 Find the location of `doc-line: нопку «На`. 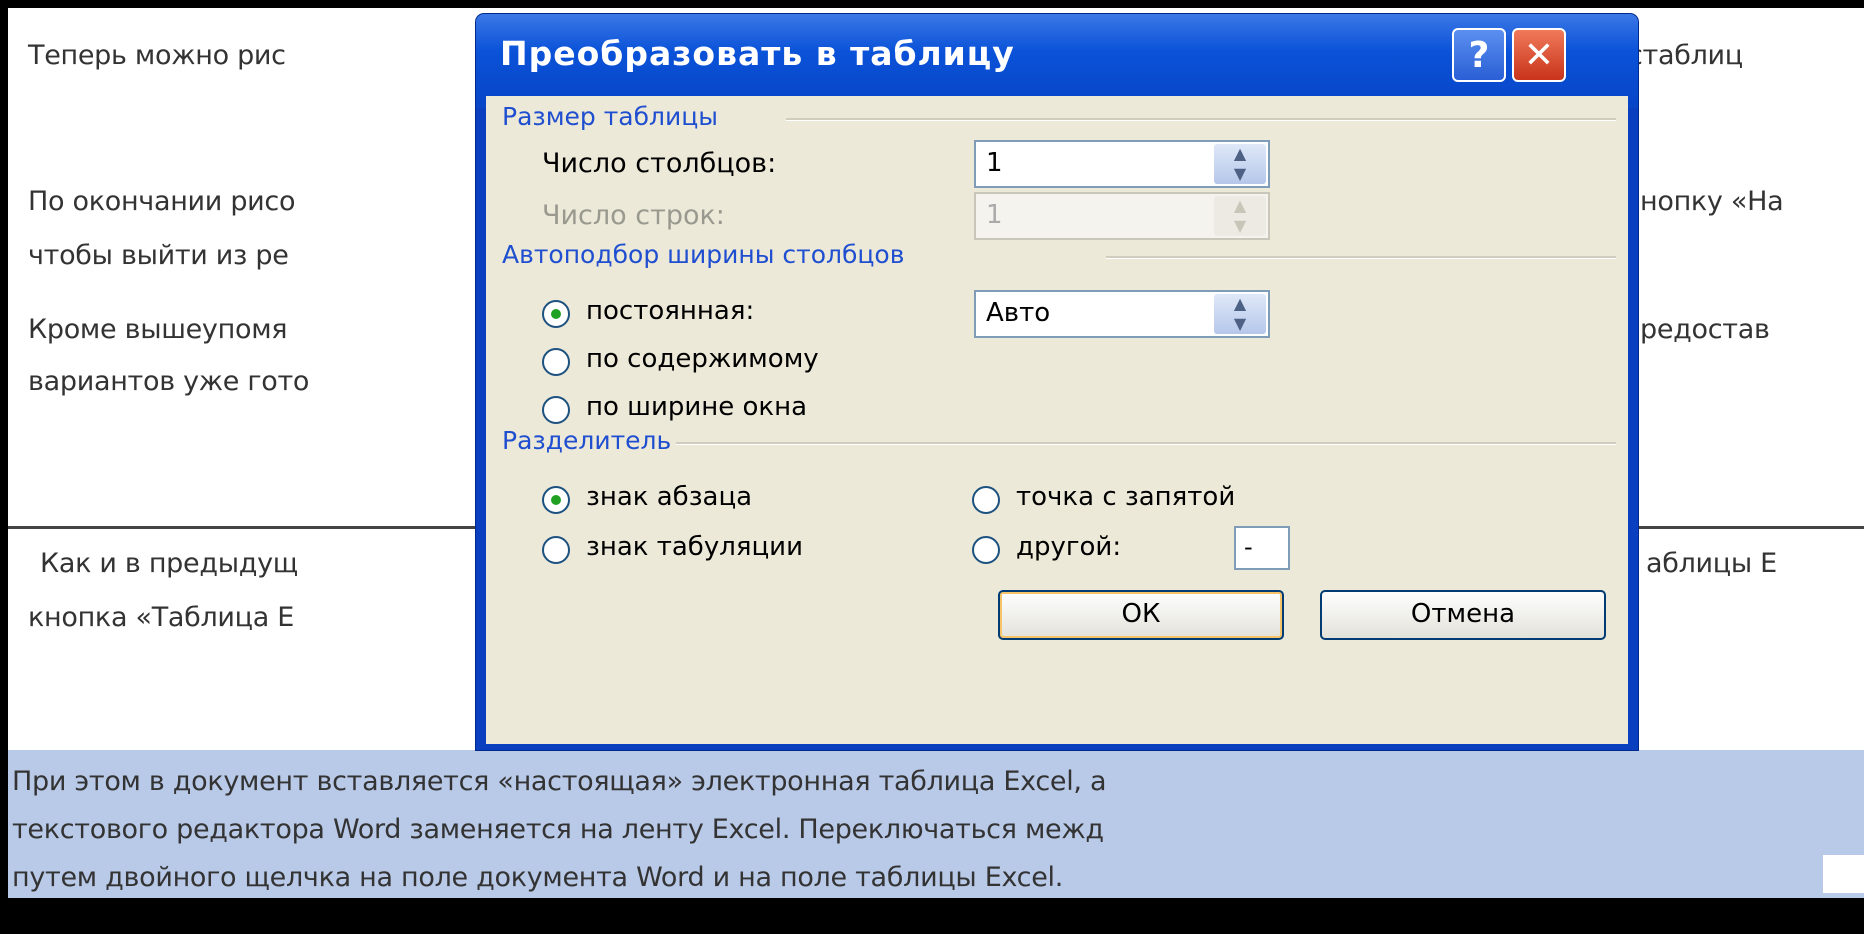

doc-line: нопку «На is located at coordinates (1712, 201).